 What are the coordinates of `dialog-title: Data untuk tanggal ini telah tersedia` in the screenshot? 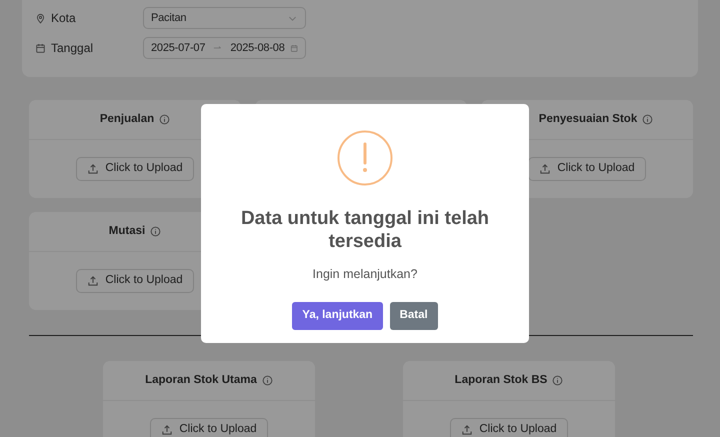 It's located at (365, 230).